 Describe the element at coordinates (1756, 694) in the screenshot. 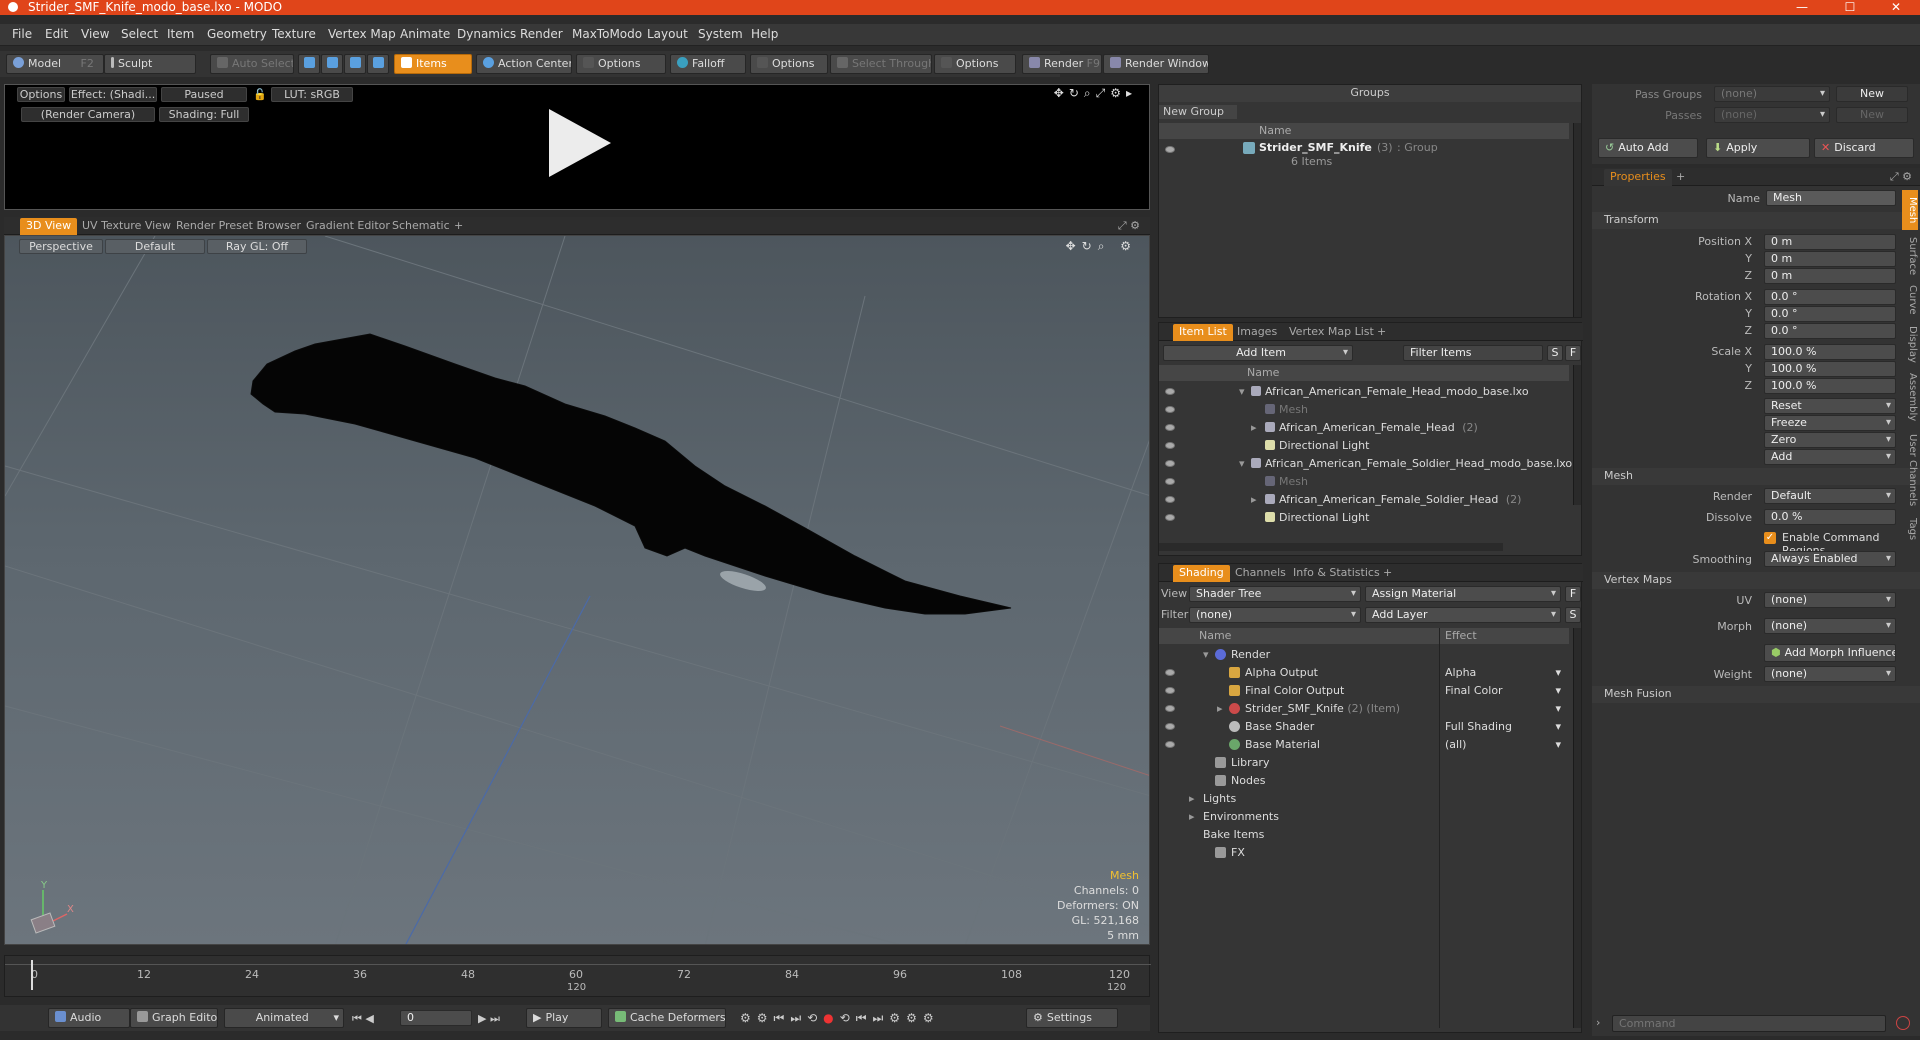

I see `mesh-fusion-section: Mesh Fusion` at that location.